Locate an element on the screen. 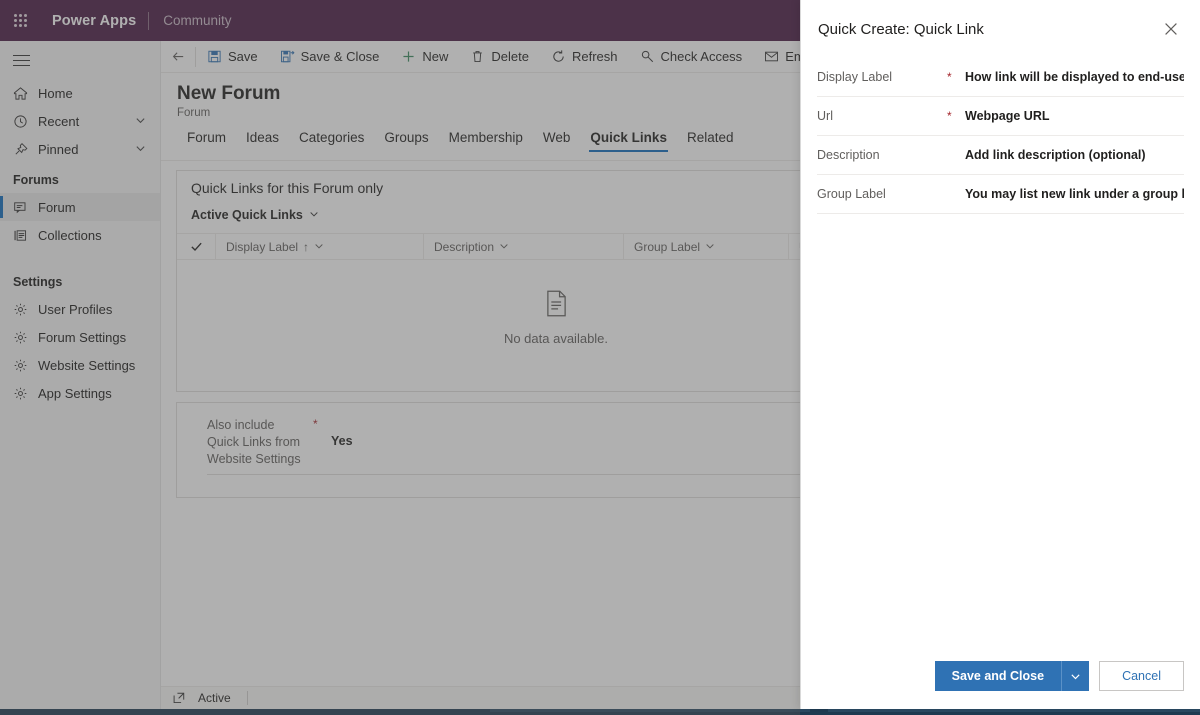  field-display-label: Display Label * is located at coordinates (1000, 77).